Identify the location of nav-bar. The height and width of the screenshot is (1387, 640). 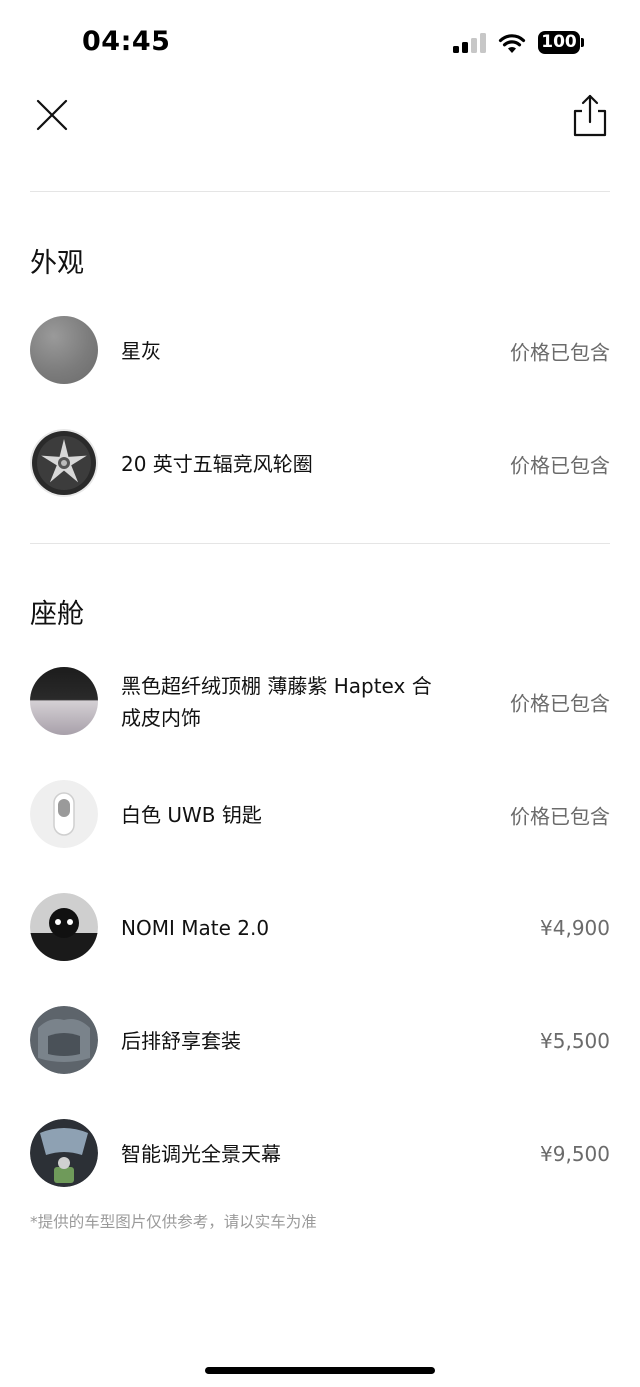
(320, 115).